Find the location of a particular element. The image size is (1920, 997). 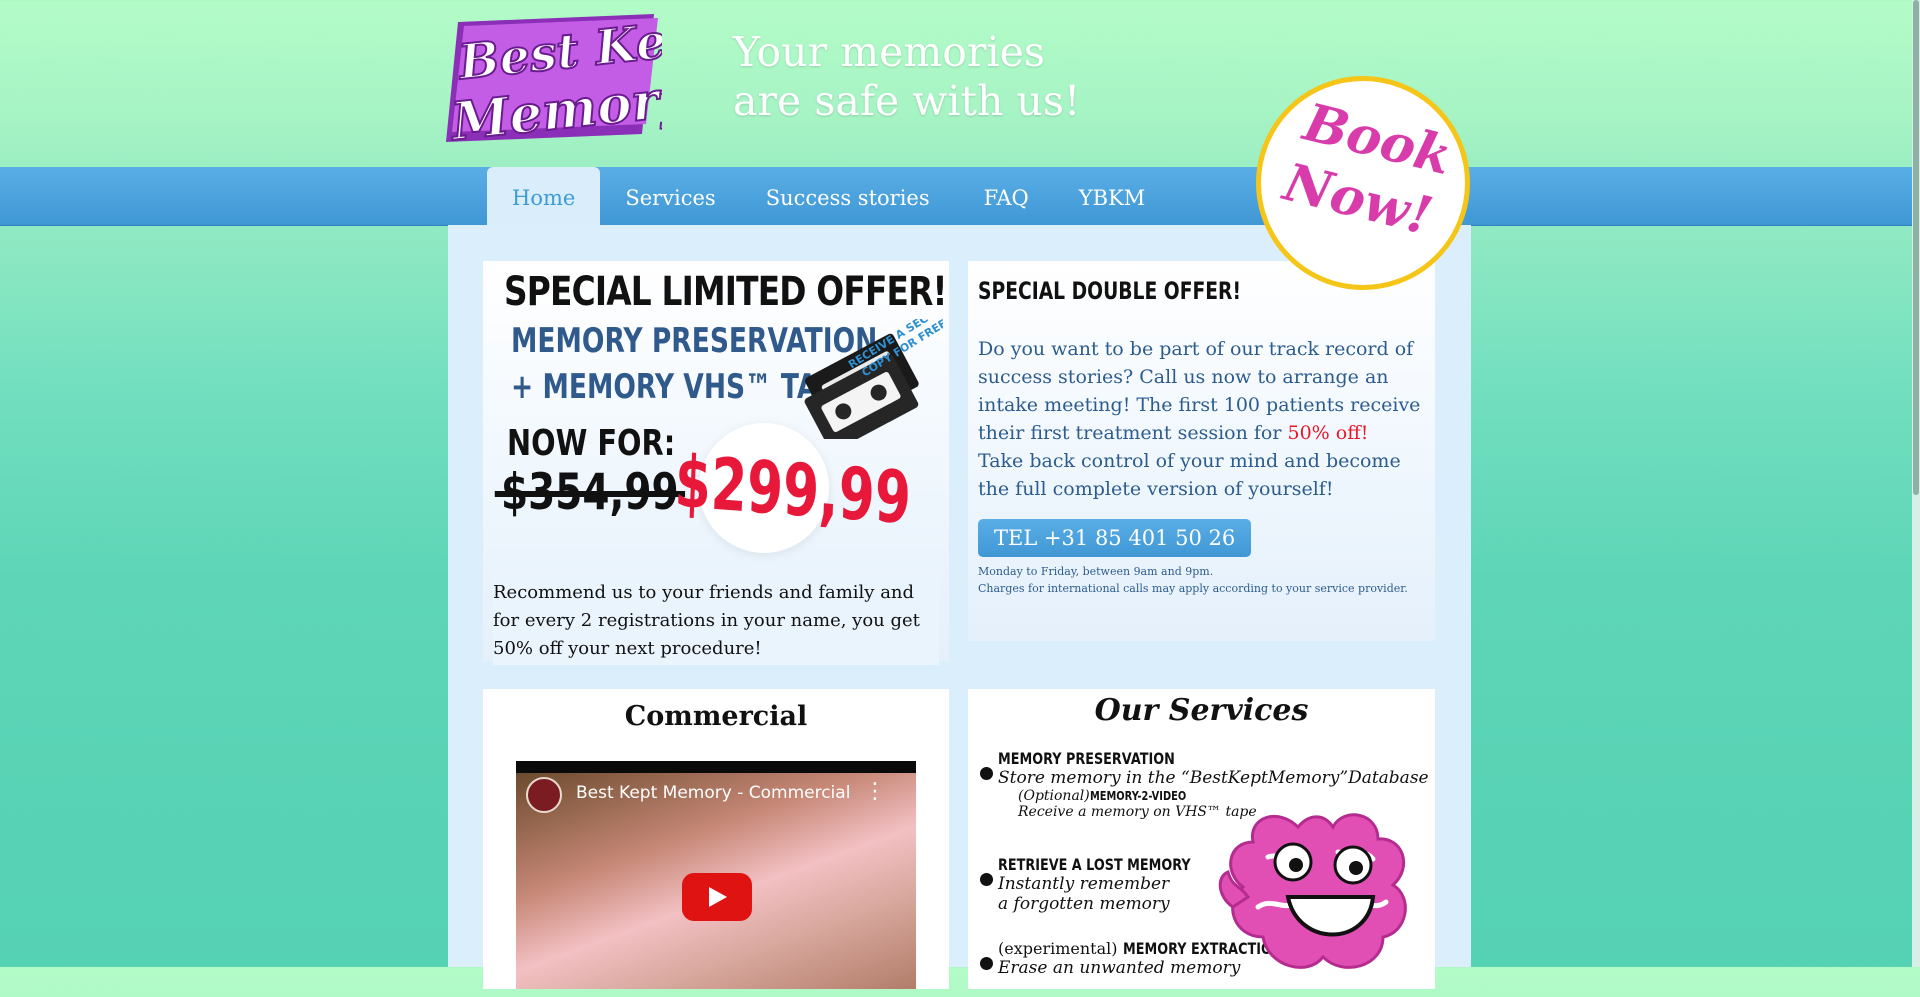

service-name: RETRIEVE A LOST MEMORY is located at coordinates (1094, 864).